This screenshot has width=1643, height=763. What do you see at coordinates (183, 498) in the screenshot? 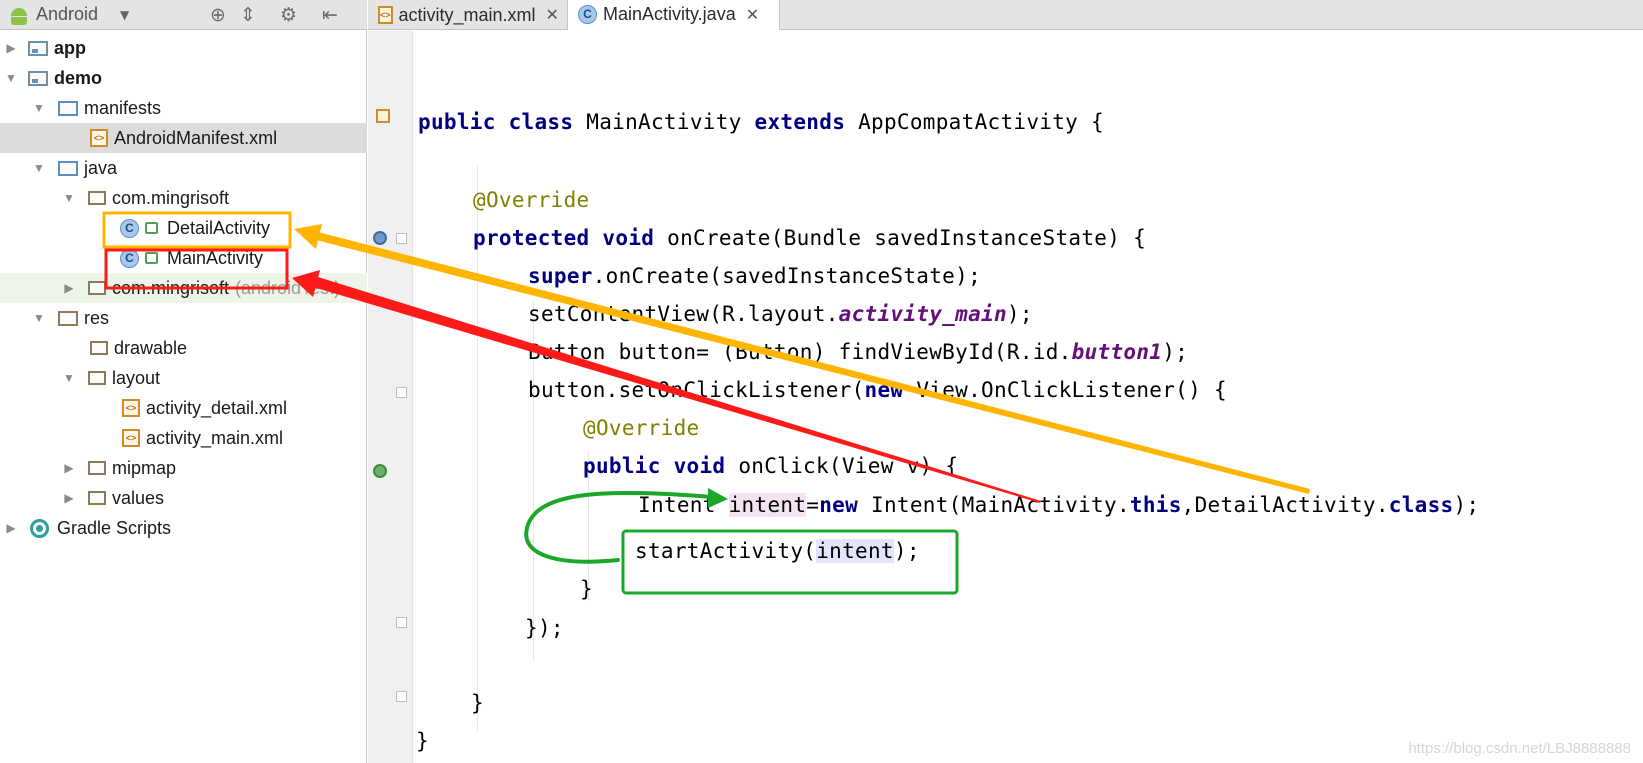
I see `tree-item-values: ▶ values` at bounding box center [183, 498].